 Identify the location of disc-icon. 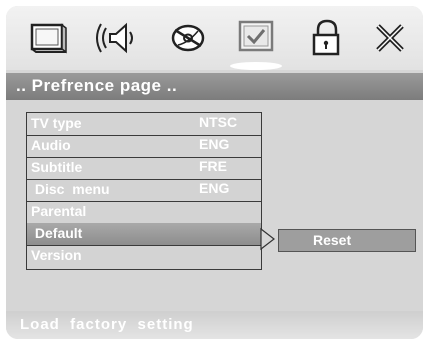
(188, 38).